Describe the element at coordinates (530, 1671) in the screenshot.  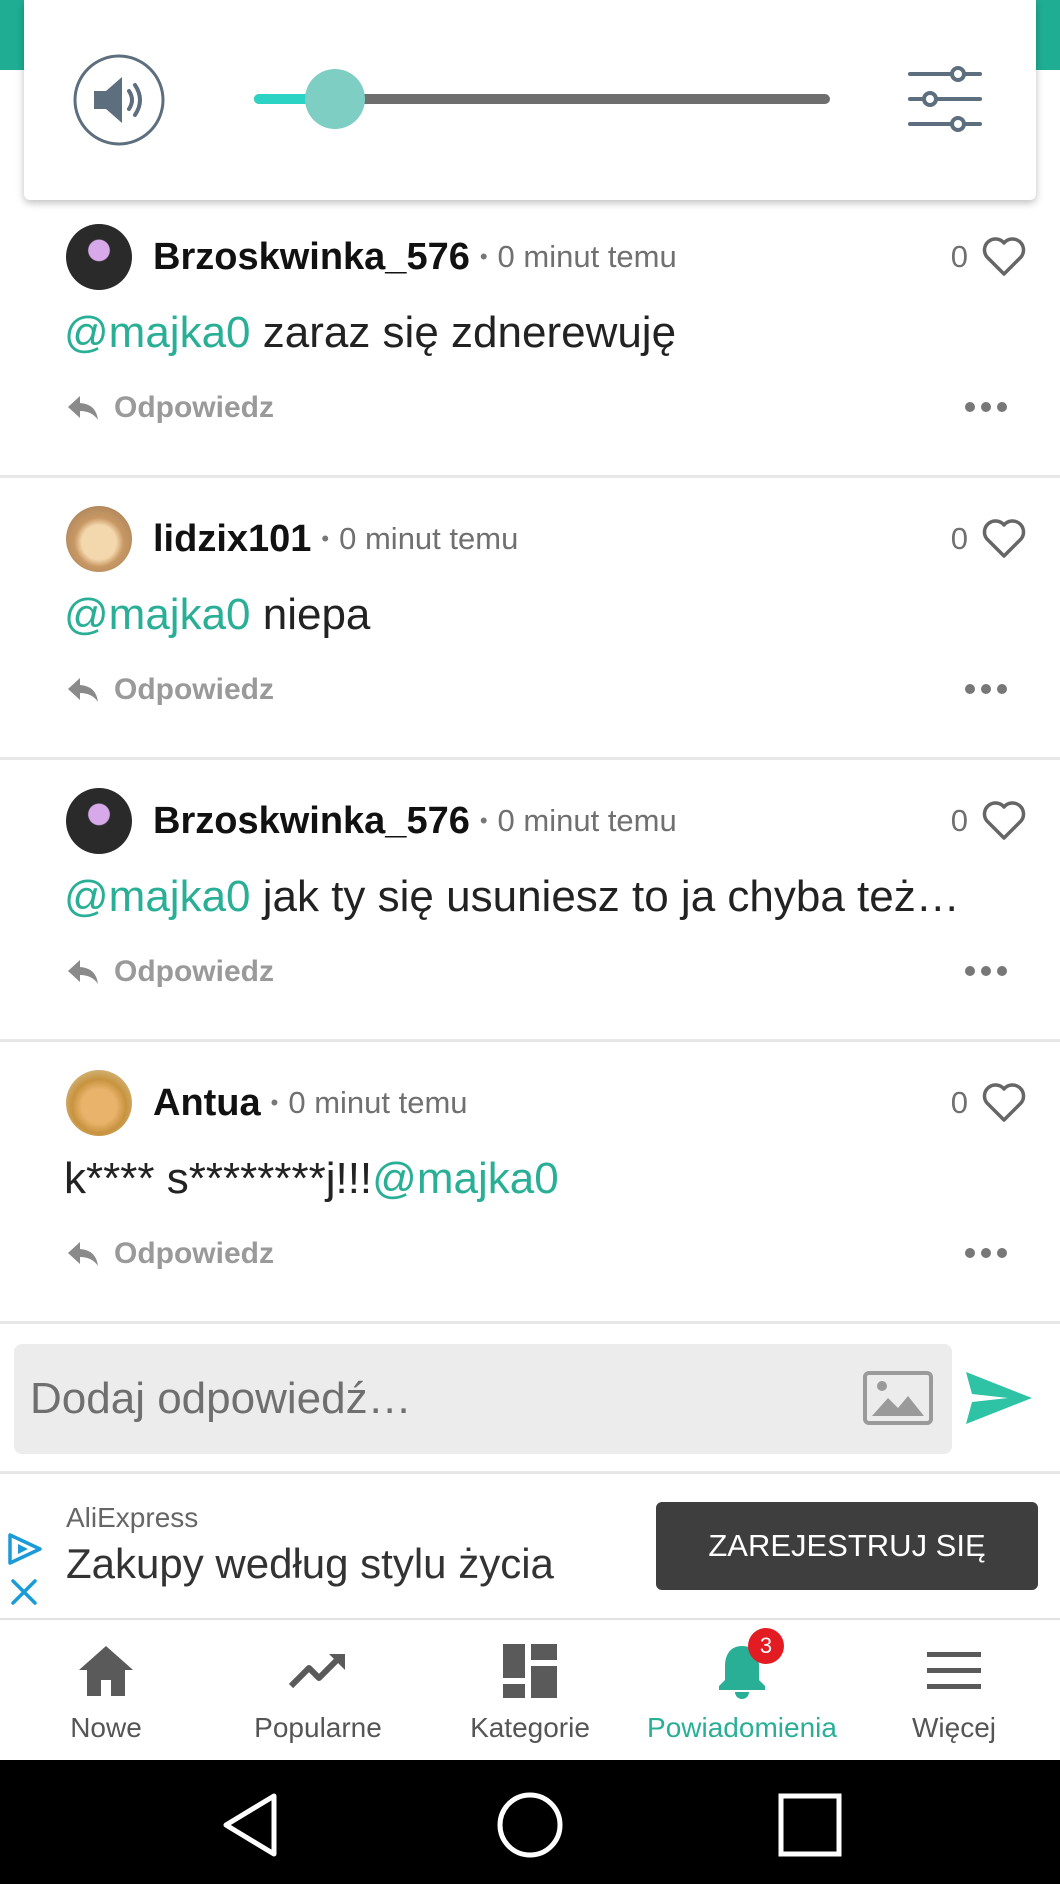
I see `grid-icon` at that location.